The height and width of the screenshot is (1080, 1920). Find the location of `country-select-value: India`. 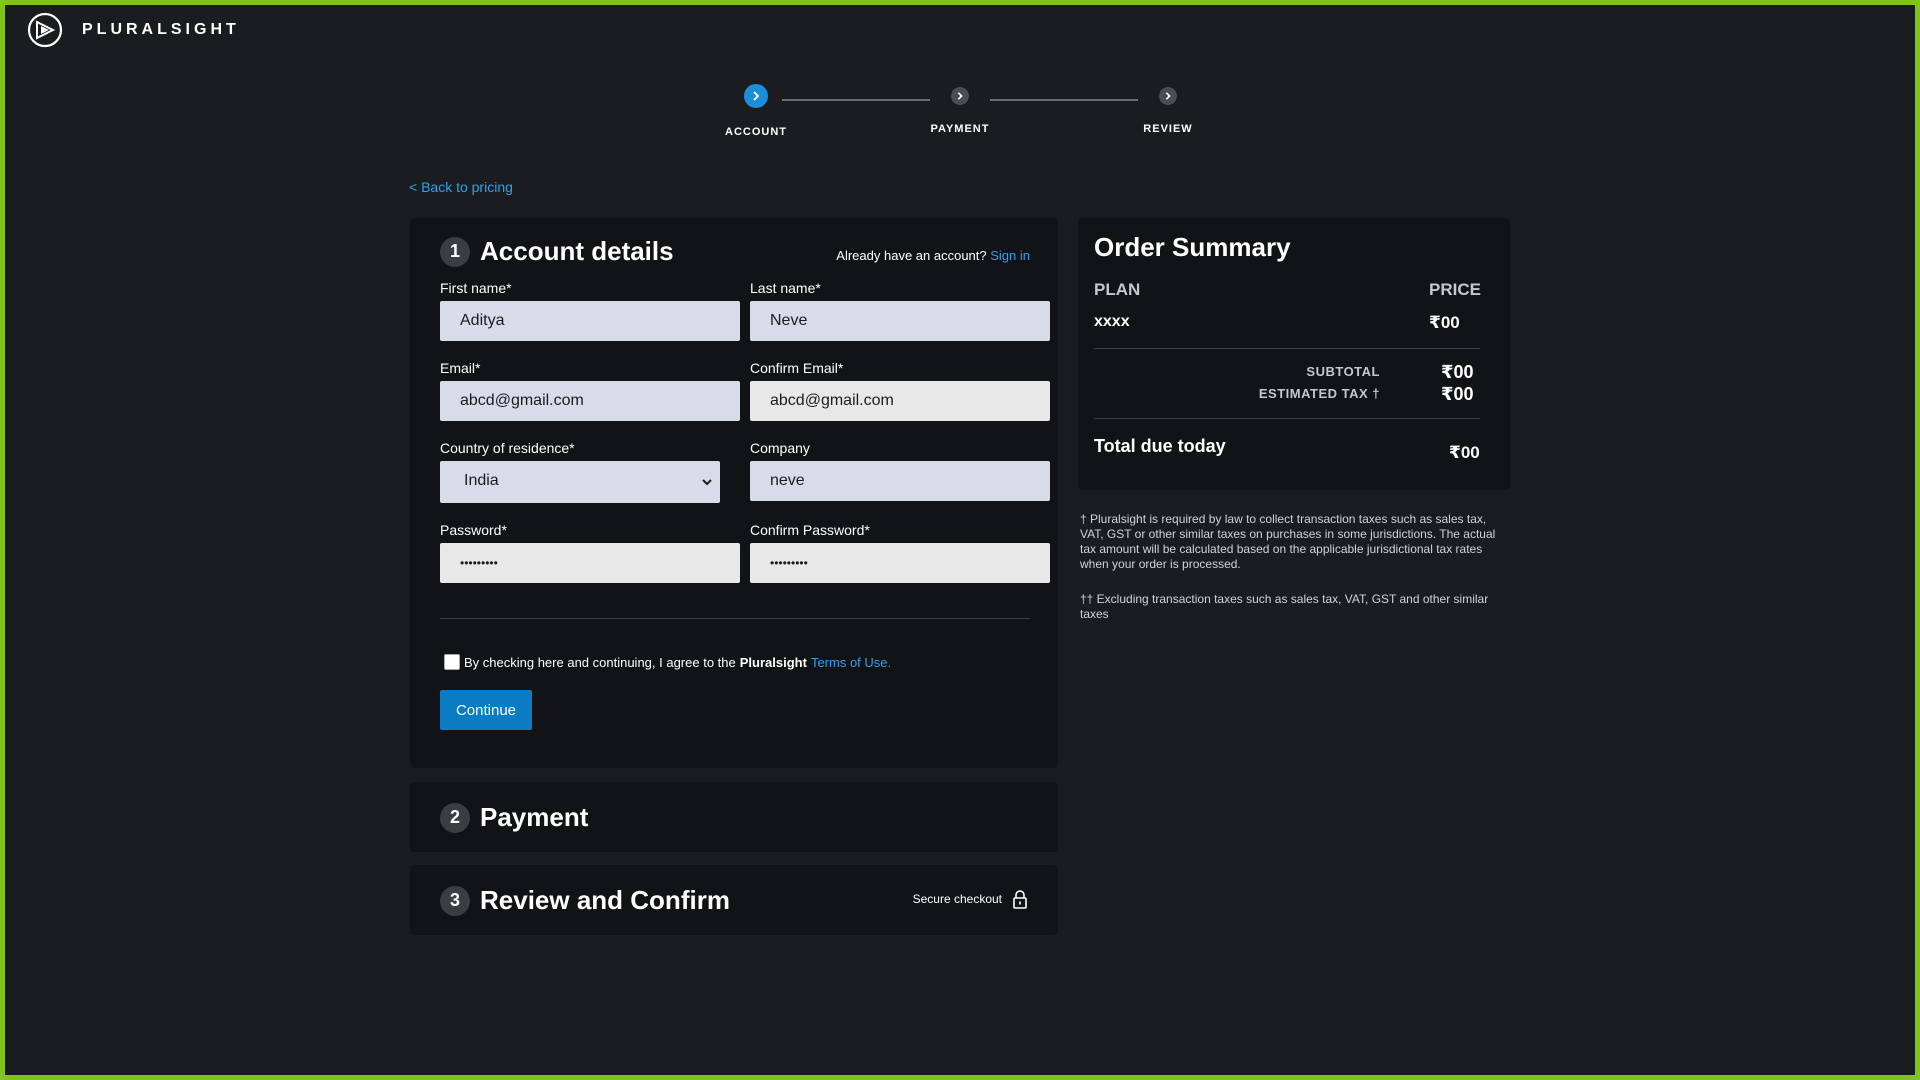

country-select-value: India is located at coordinates (481, 480).